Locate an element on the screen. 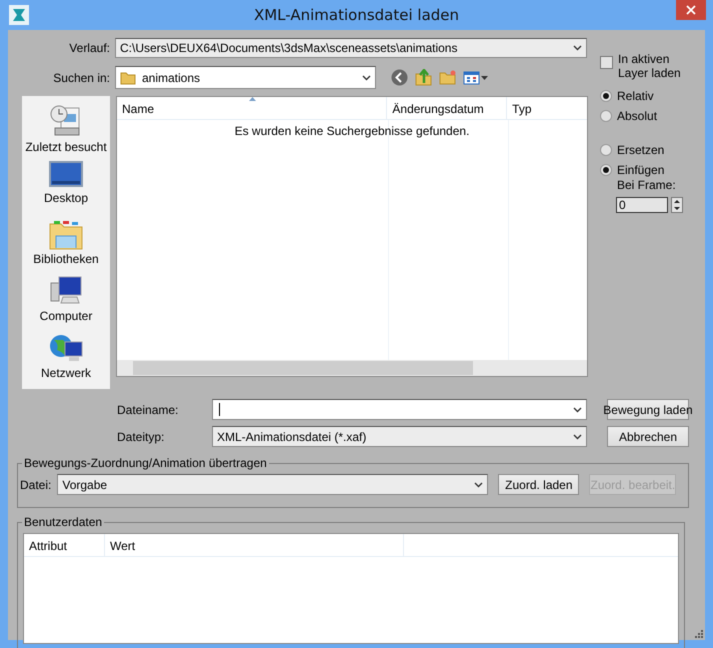 The width and height of the screenshot is (713, 648). preset-combo: Vorgabe is located at coordinates (272, 484).